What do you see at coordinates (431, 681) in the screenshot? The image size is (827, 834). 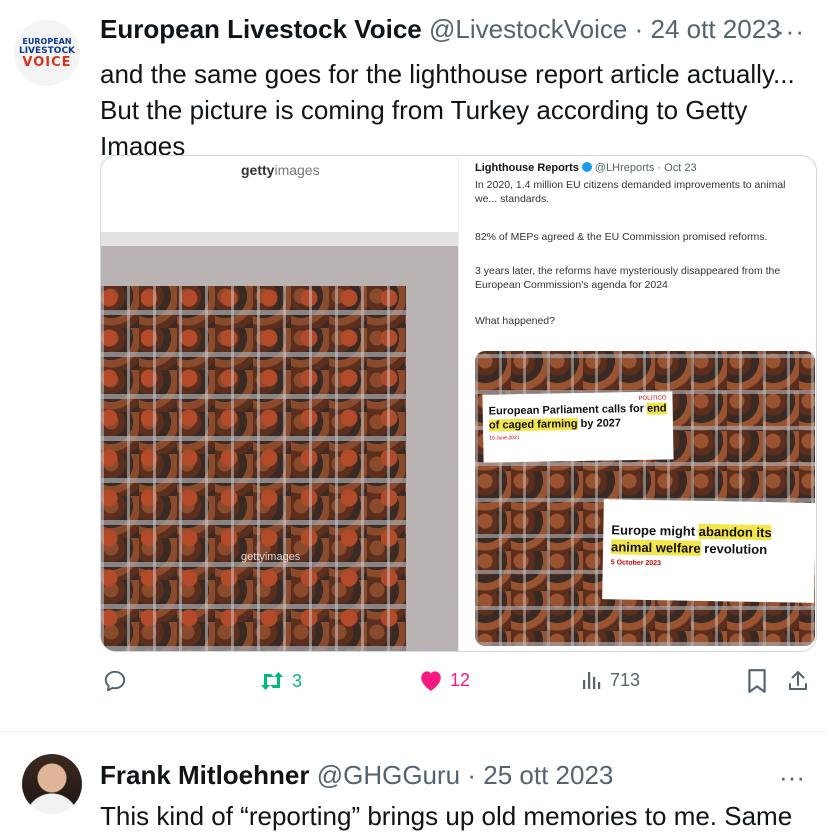 I see `heart-icon` at bounding box center [431, 681].